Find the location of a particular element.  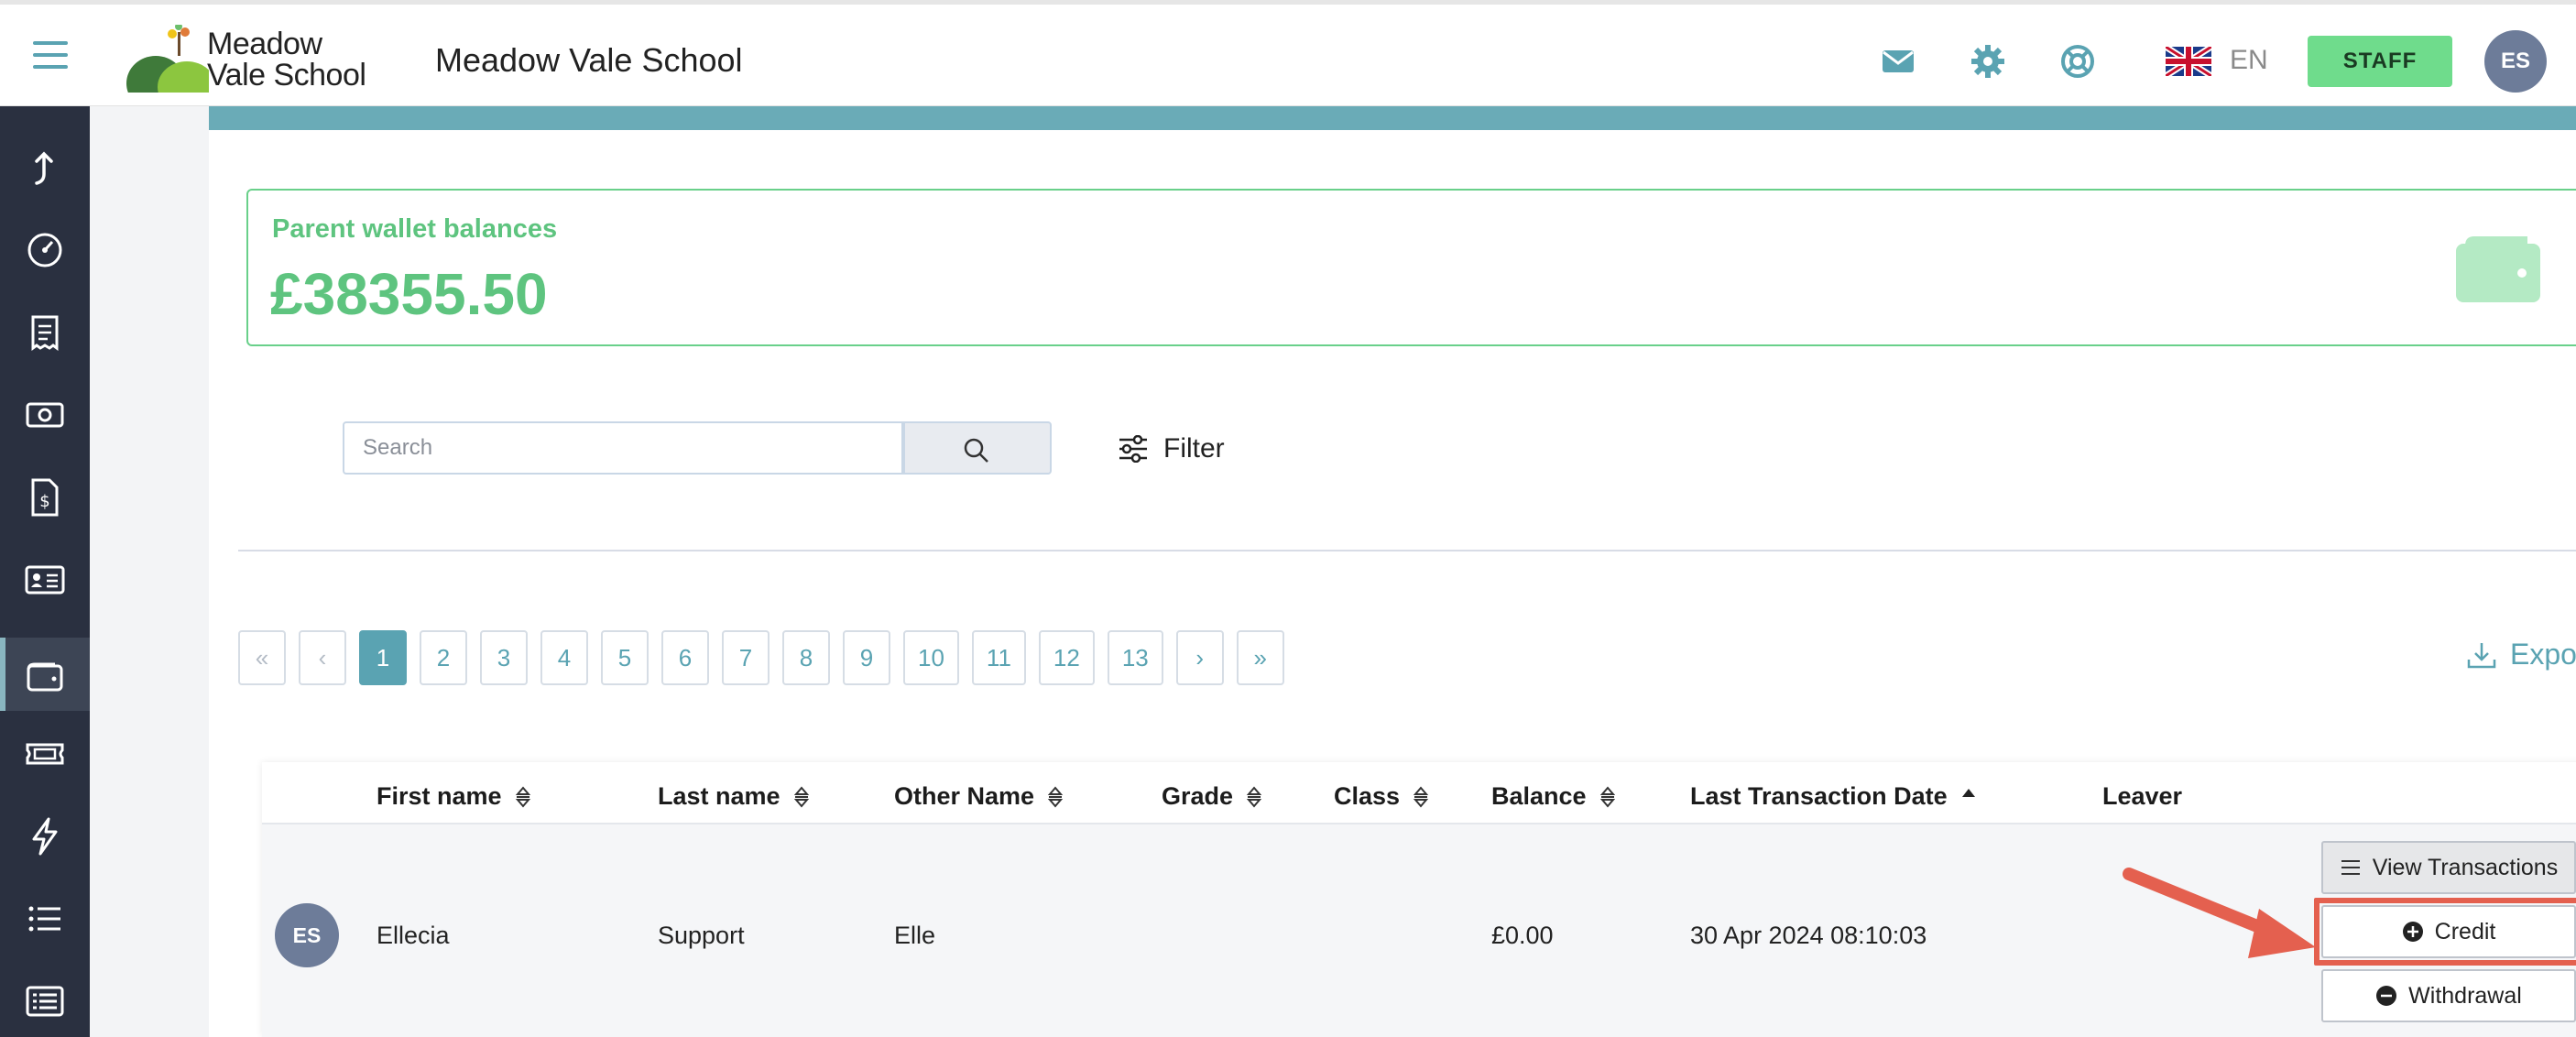

minus-circle-icon is located at coordinates (2387, 996).